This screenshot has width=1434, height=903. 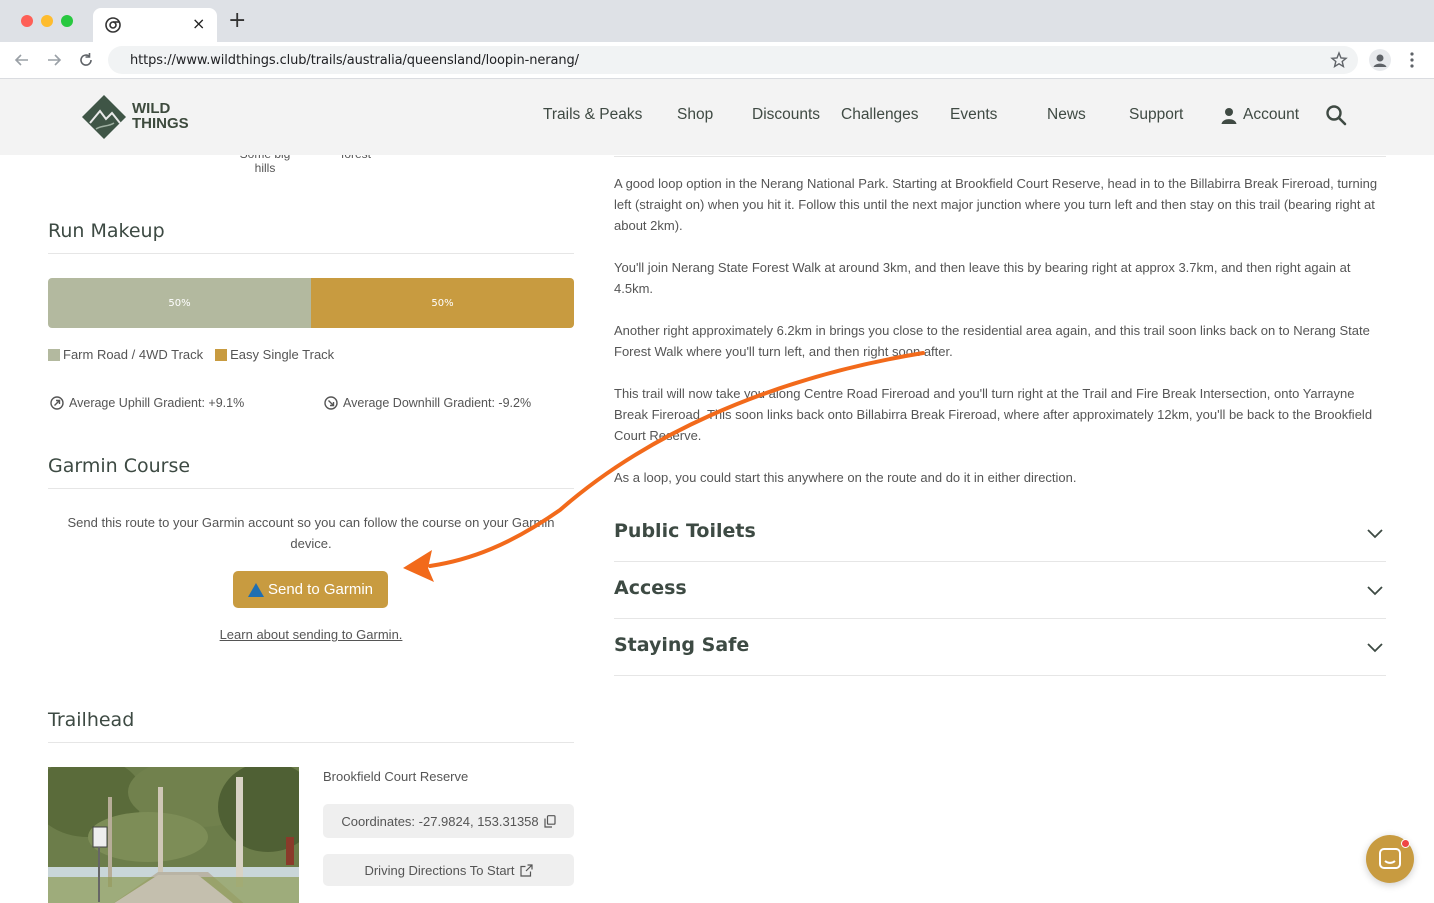 I want to click on makeup-segment-farm-road: 50%, so click(x=179, y=303).